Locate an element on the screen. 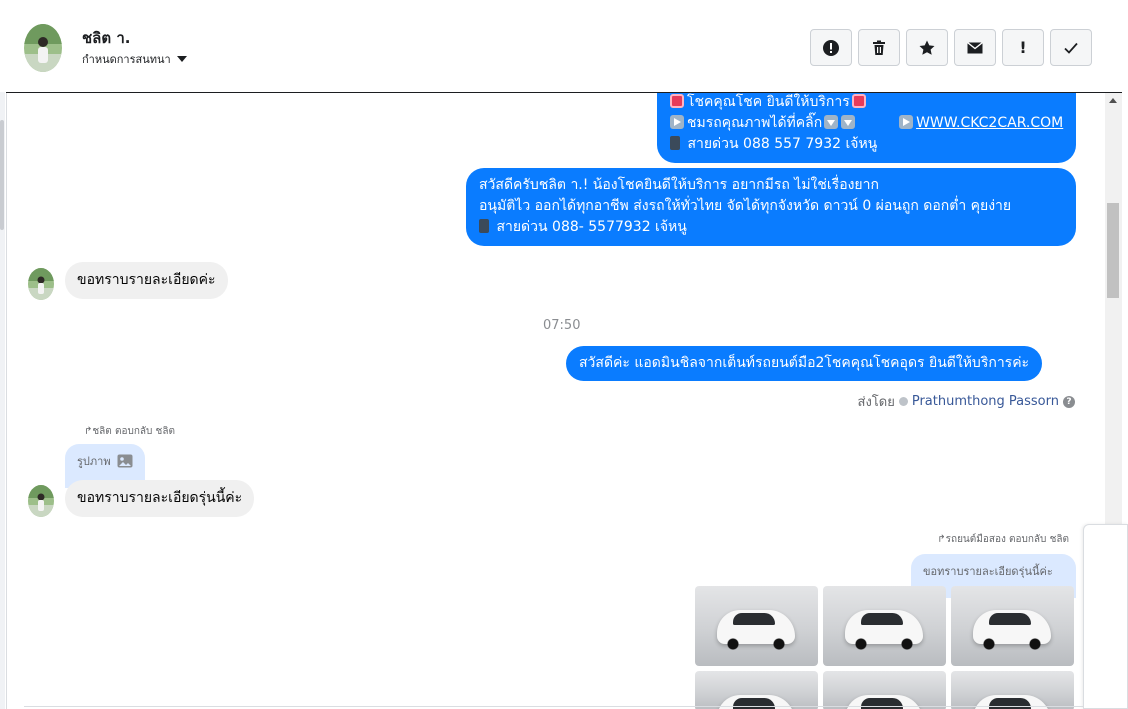 This screenshot has height=709, width=1128. report-icon is located at coordinates (831, 47).